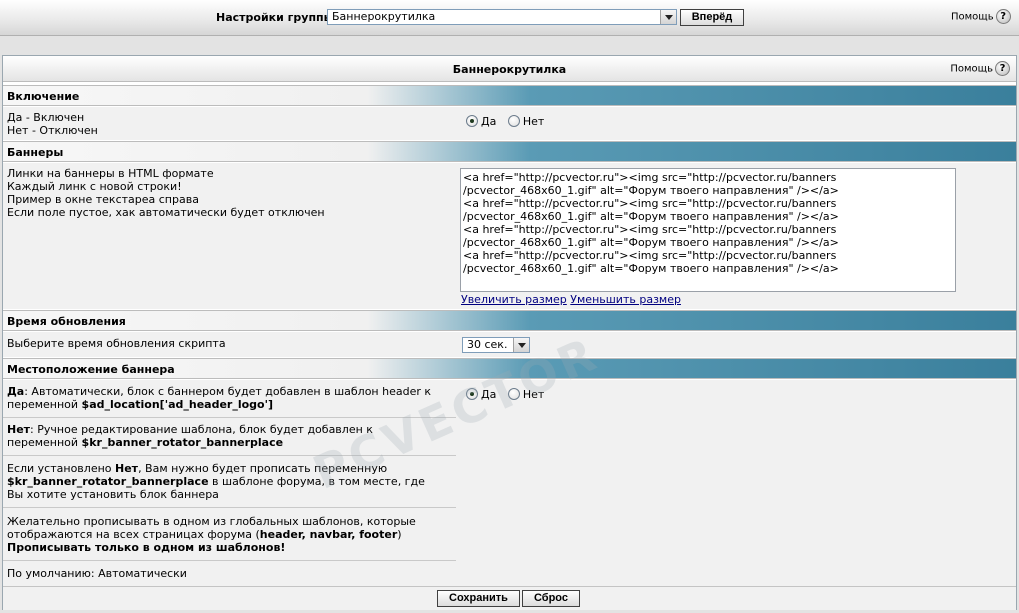  I want to click on text: отображаются на всех страницах форума (, so click(133, 534).